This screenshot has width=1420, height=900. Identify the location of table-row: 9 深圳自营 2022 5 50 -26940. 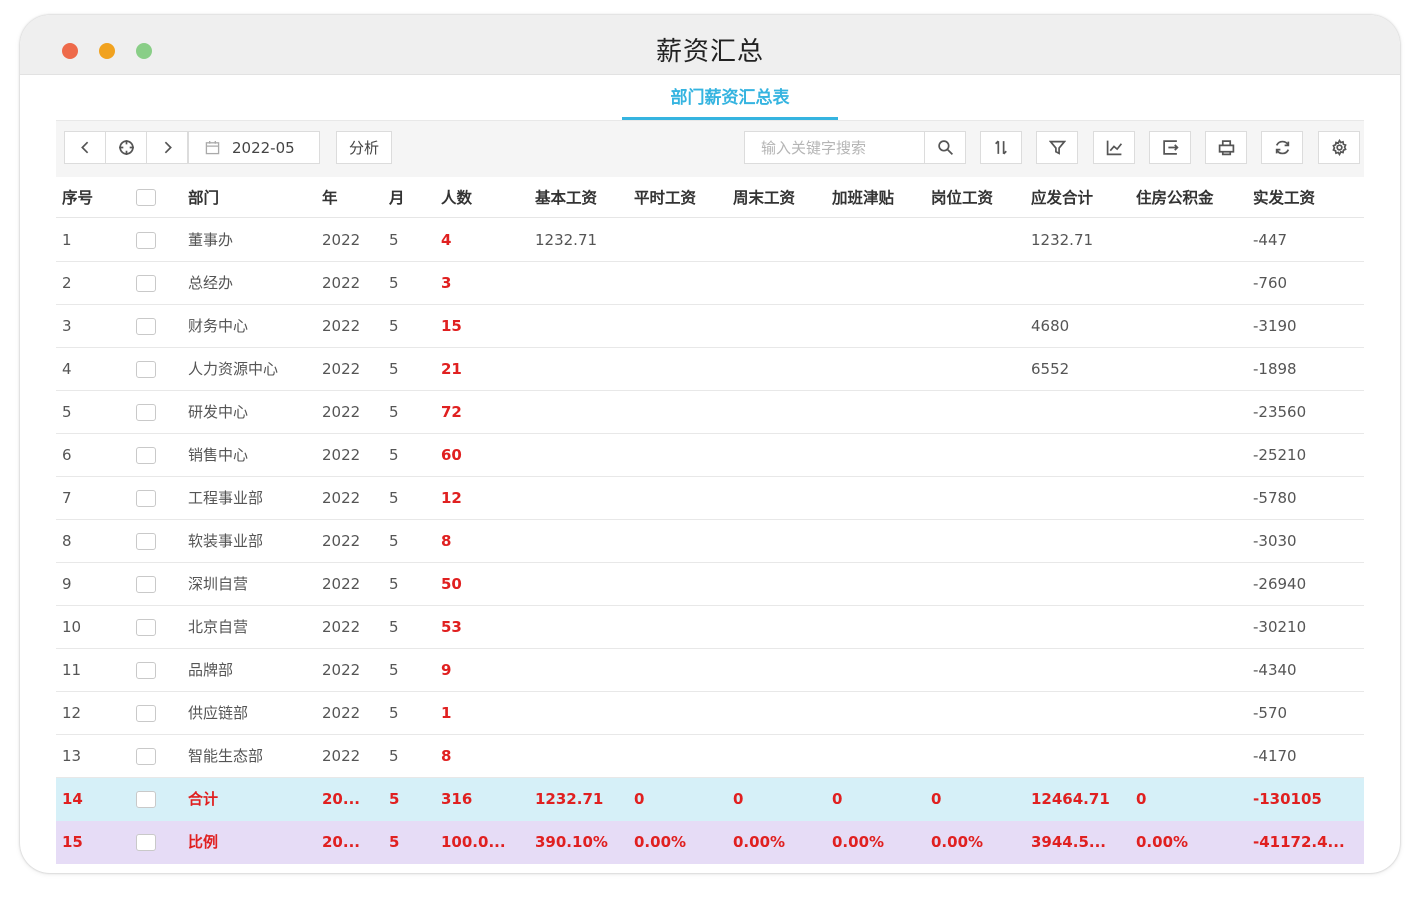
(710, 584).